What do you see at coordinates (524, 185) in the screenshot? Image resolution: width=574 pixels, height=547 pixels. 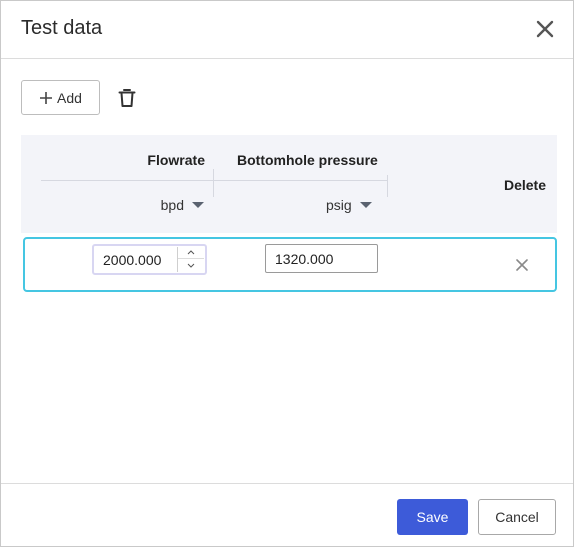 I see `column-header-delete: Delete` at bounding box center [524, 185].